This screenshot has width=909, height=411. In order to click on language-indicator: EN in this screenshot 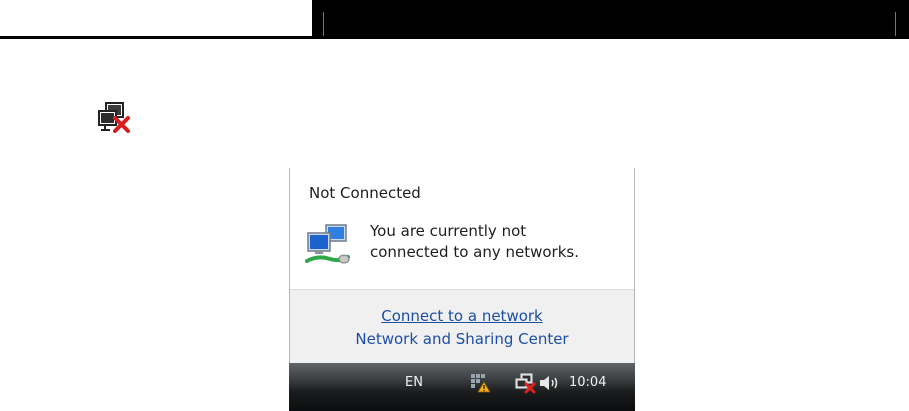, I will do `click(414, 382)`.